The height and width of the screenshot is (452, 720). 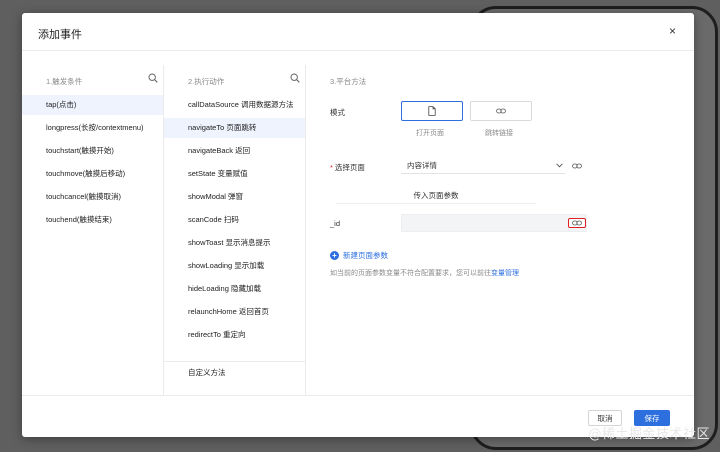 What do you see at coordinates (234, 335) in the screenshot?
I see `action-item-redirectto: redirectTo 重定向` at bounding box center [234, 335].